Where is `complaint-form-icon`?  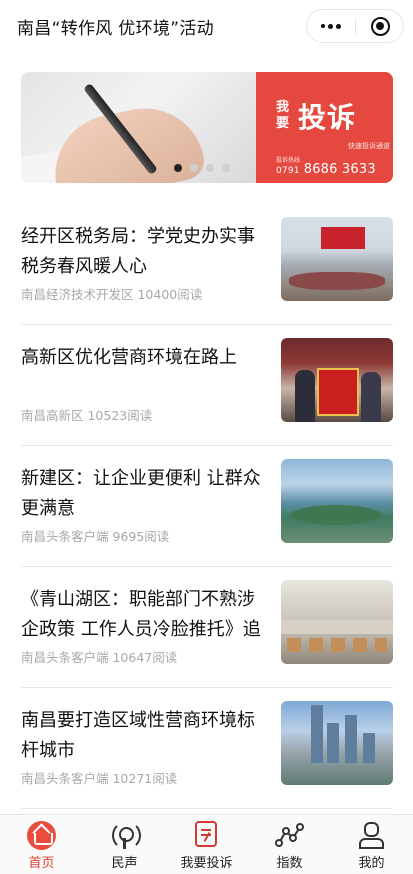
complaint-form-icon is located at coordinates (206, 834).